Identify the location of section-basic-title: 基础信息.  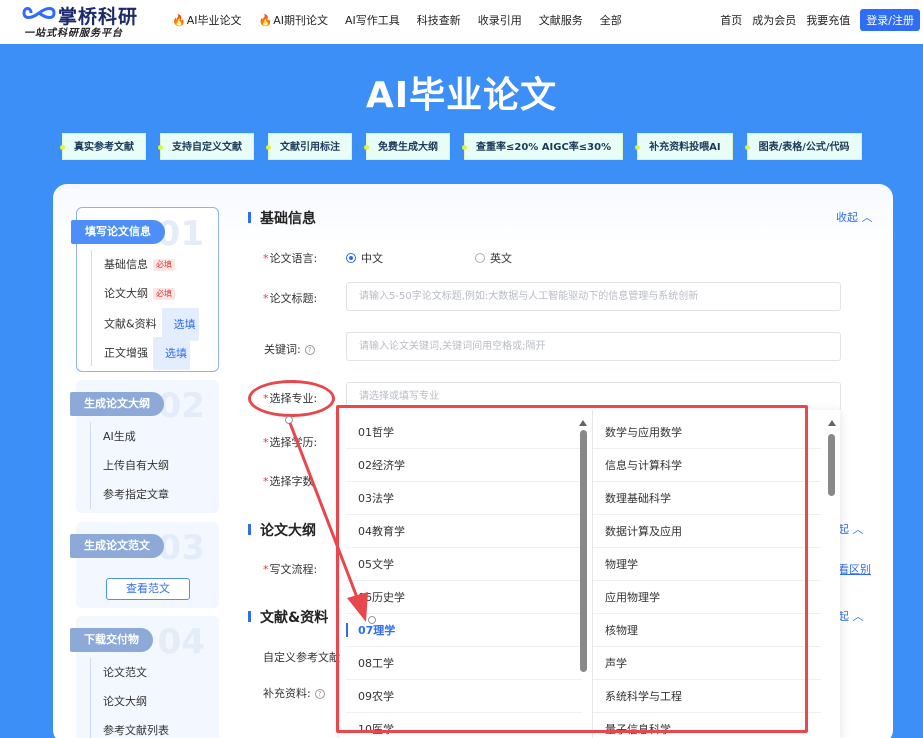
(282, 218).